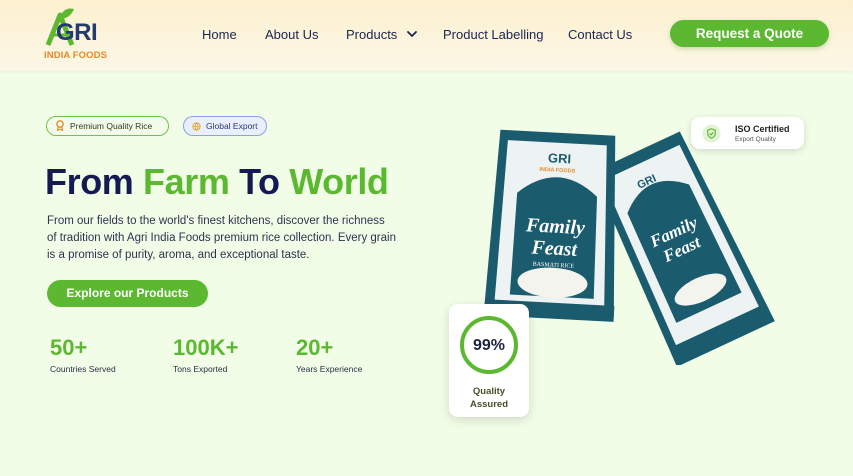 The image size is (853, 476). I want to click on nav-products: Products, so click(381, 34).